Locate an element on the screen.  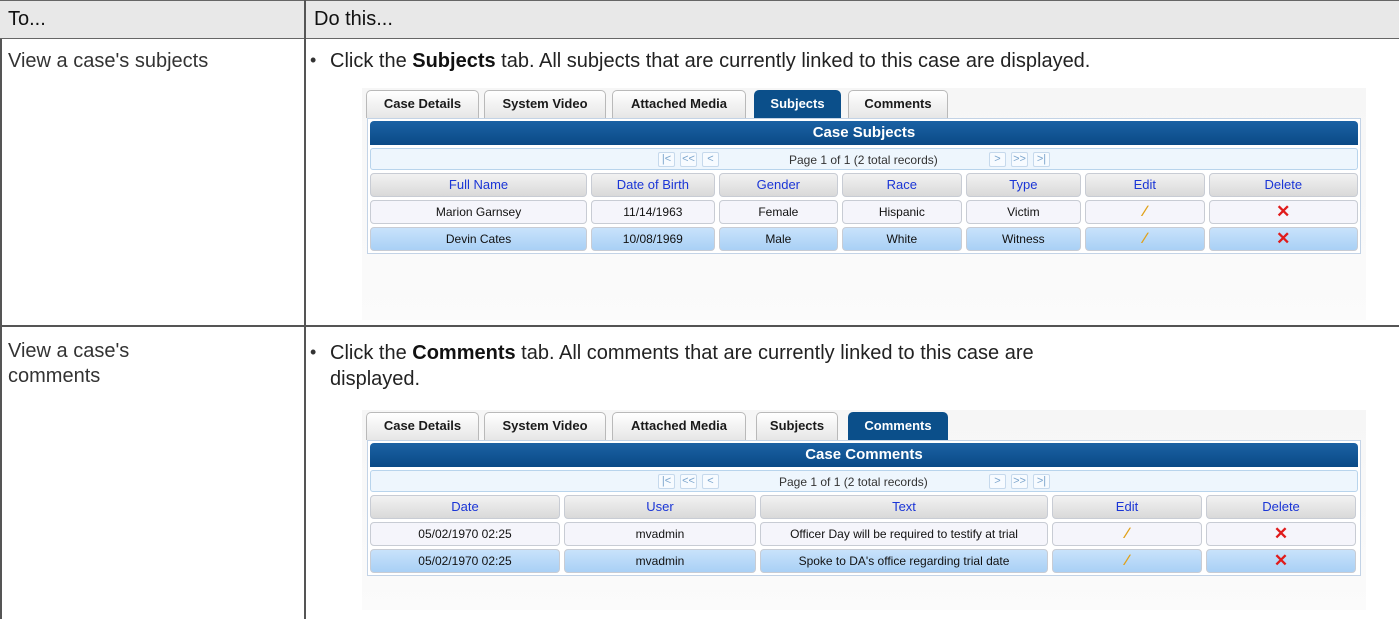
comments-tab-reference: Comments is located at coordinates (464, 353).